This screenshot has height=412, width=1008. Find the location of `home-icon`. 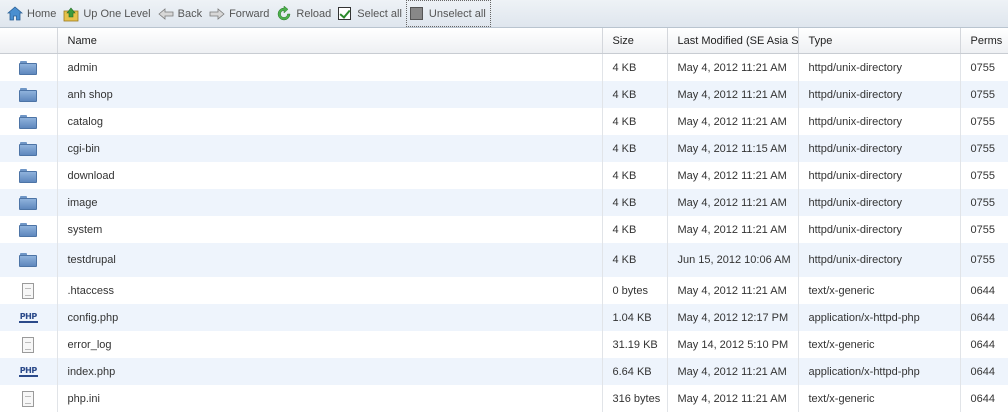

home-icon is located at coordinates (15, 13).